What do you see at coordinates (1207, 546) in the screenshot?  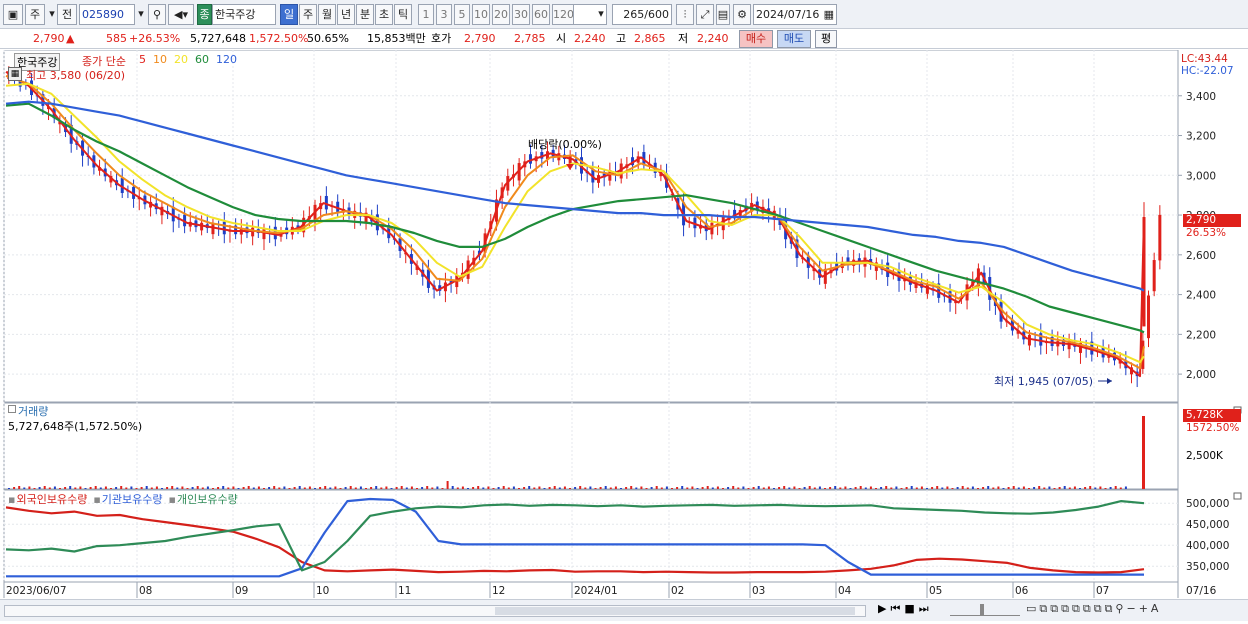 I see `holding-y-label-2: 400,000` at bounding box center [1207, 546].